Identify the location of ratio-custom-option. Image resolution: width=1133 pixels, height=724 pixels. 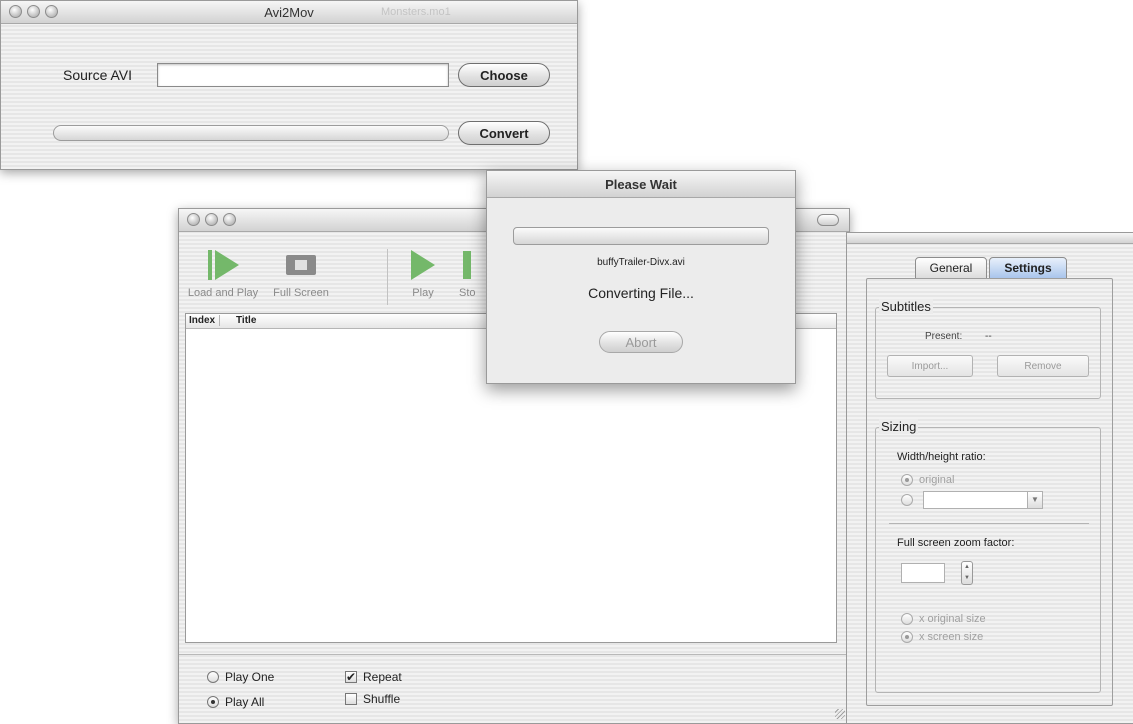
(907, 500).